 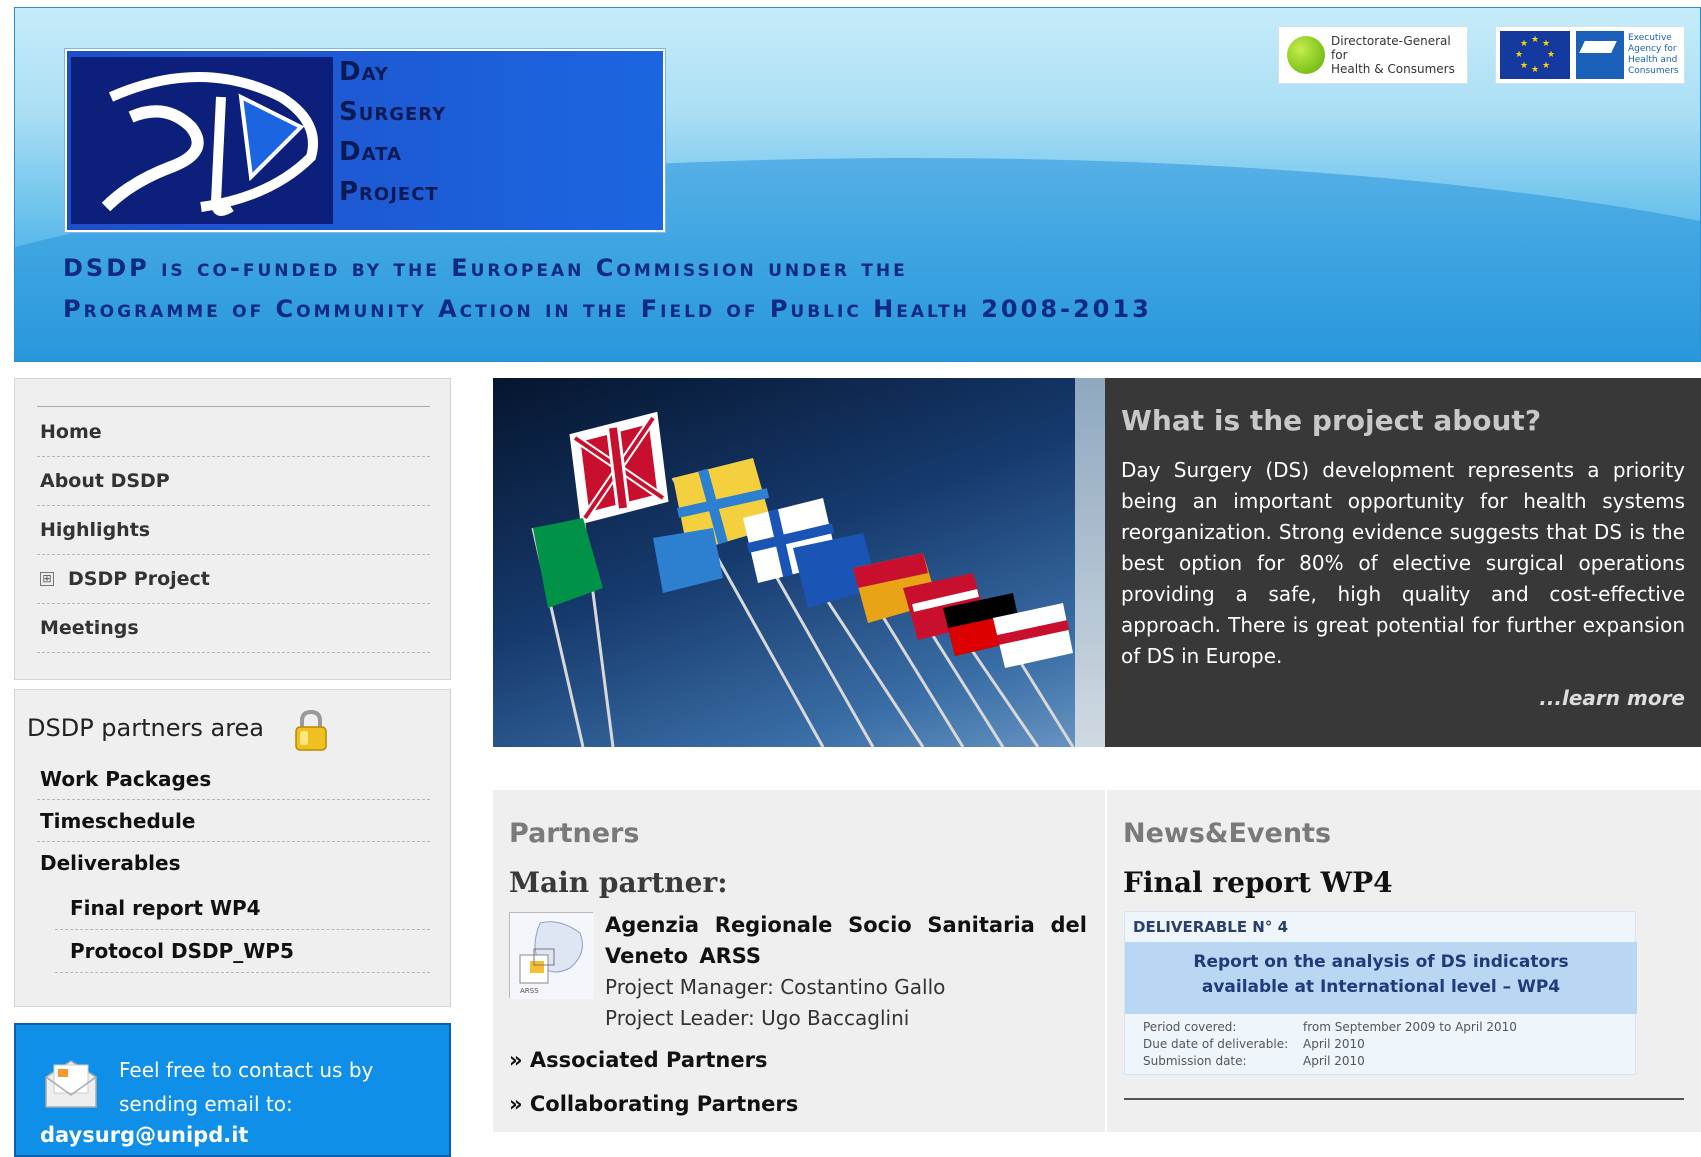 I want to click on main-partner-heading: Main partner:, so click(x=618, y=882).